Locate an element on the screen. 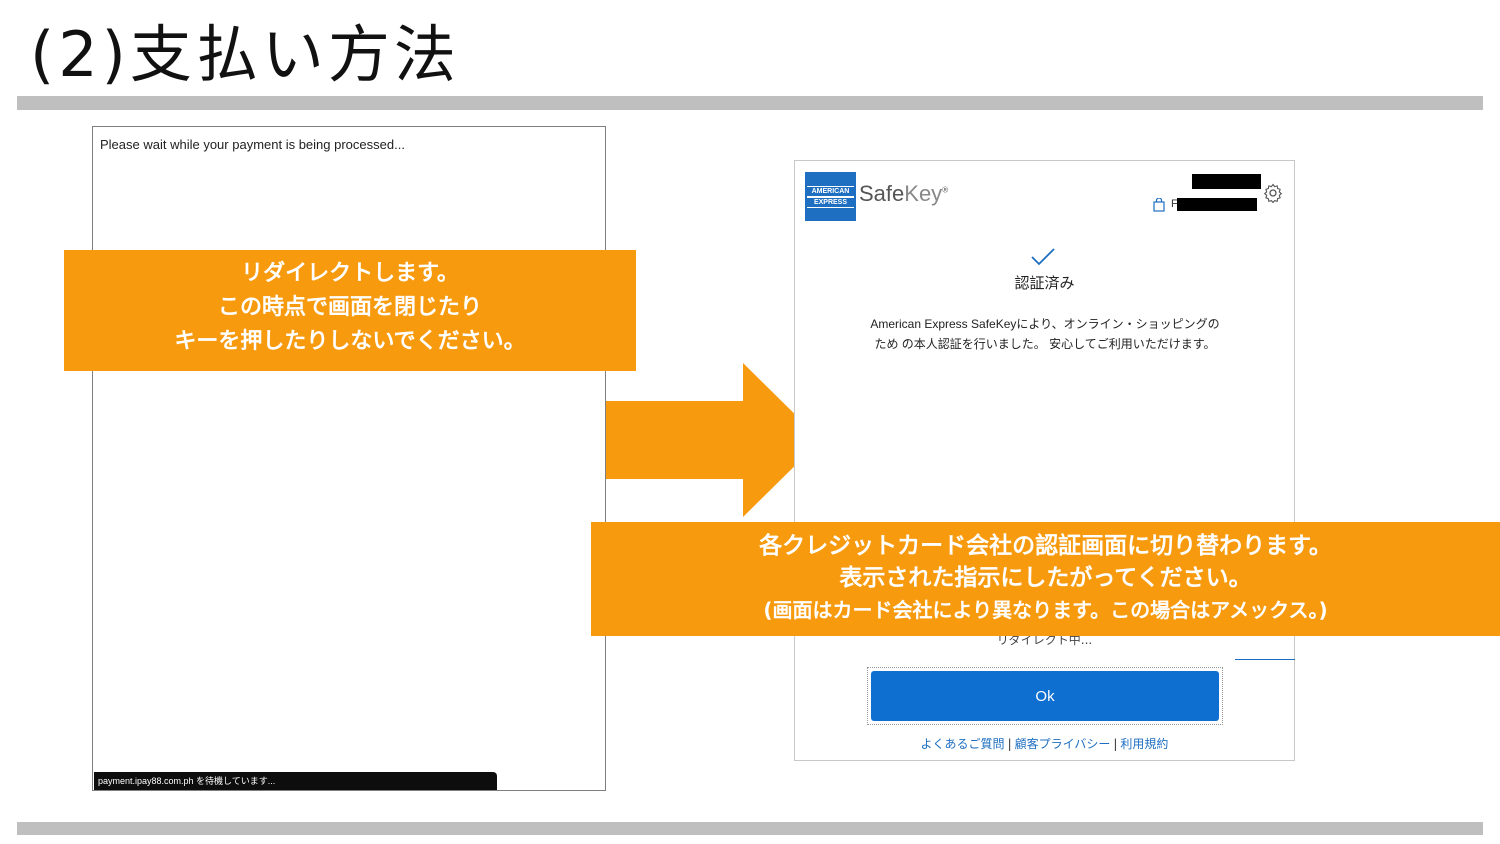 The width and height of the screenshot is (1500, 844). gear-icon is located at coordinates (1273, 193).